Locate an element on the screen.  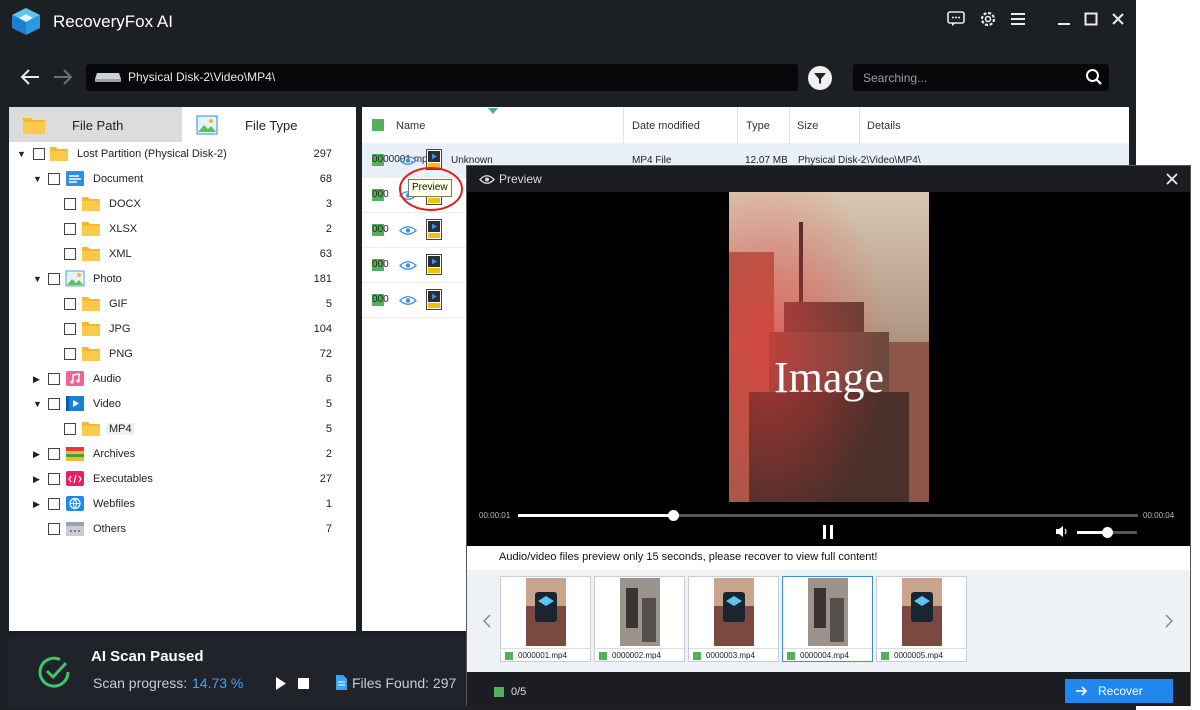
tree-item: ▼ Photo 181 is located at coordinates (182, 279).